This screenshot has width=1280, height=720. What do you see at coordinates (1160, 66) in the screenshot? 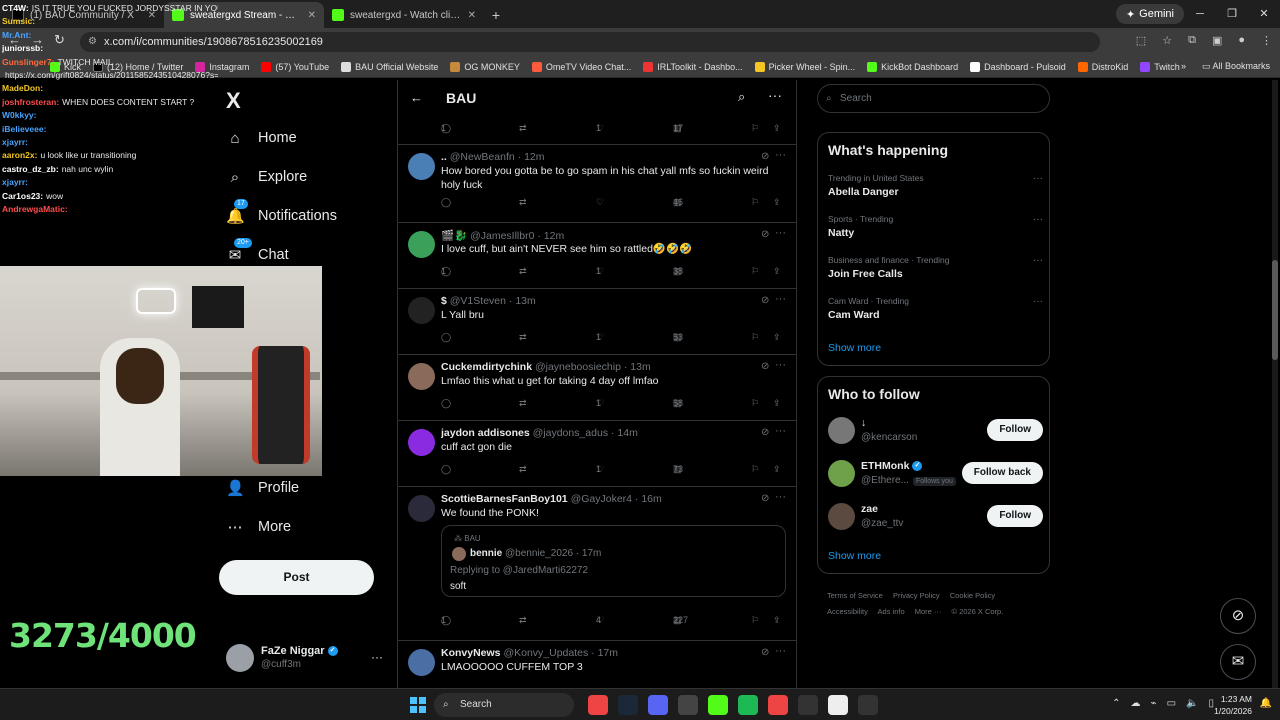
I see `bookmark-item: Twitch` at bounding box center [1160, 66].